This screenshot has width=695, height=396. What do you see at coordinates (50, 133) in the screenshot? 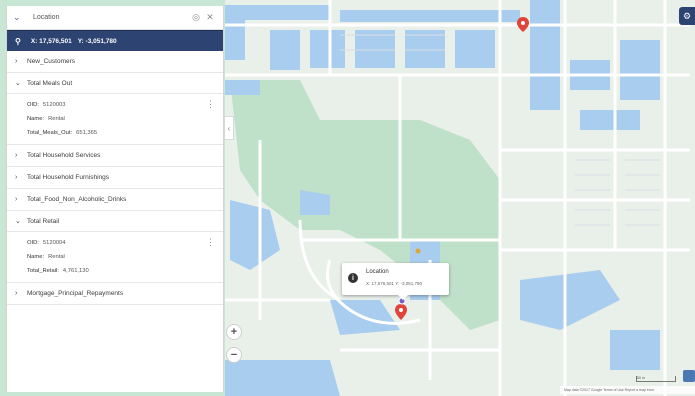
I see `detail-key: Total_Meals_Out:` at bounding box center [50, 133].